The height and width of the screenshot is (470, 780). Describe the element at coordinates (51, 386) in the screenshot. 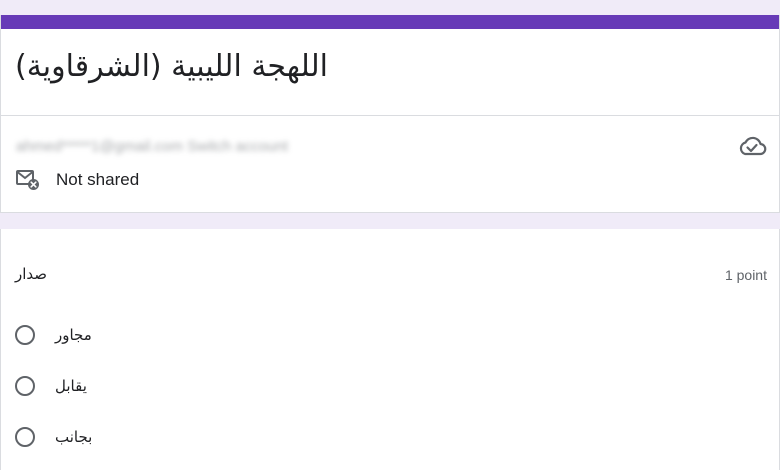

I see `option-2: يقابل` at that location.